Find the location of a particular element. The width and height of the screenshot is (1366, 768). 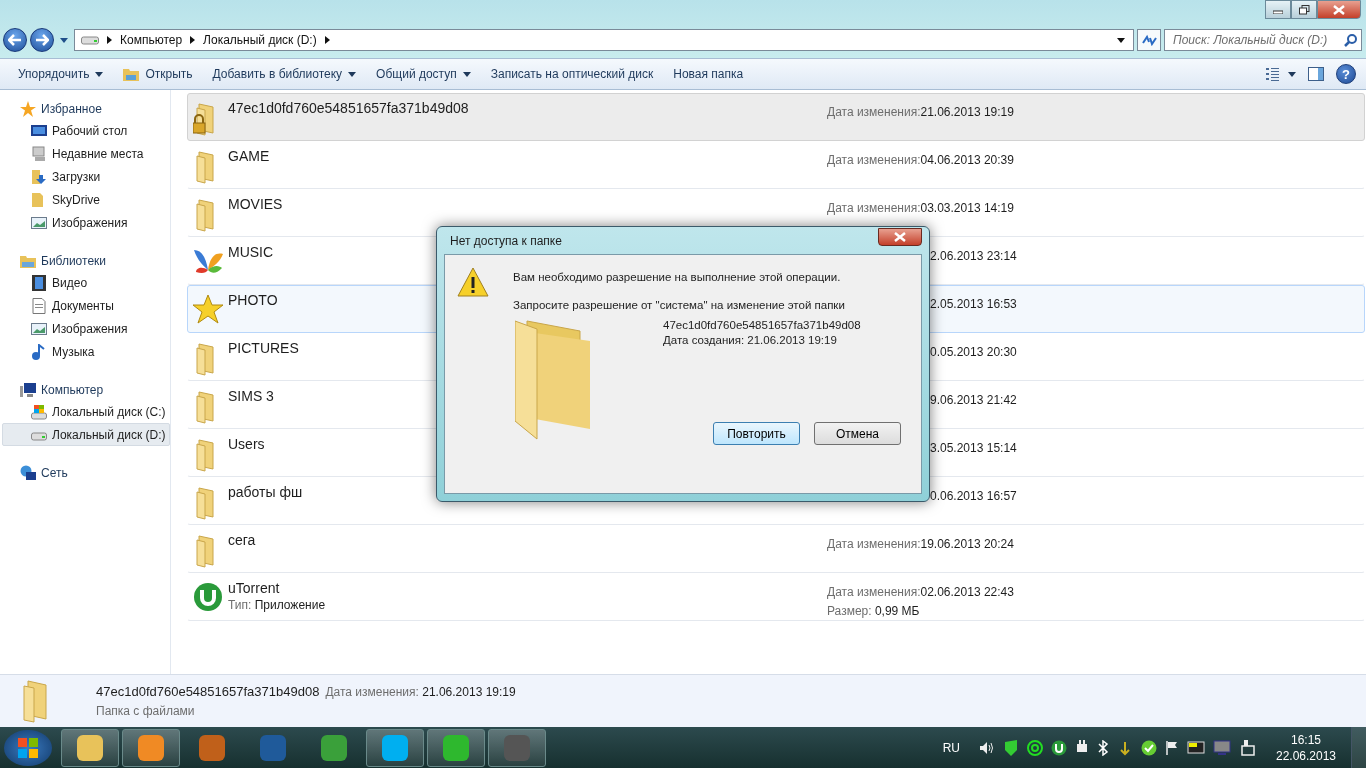

modified-date: Дата изменения:02.06.2013 22:43 is located at coordinates (921, 592).